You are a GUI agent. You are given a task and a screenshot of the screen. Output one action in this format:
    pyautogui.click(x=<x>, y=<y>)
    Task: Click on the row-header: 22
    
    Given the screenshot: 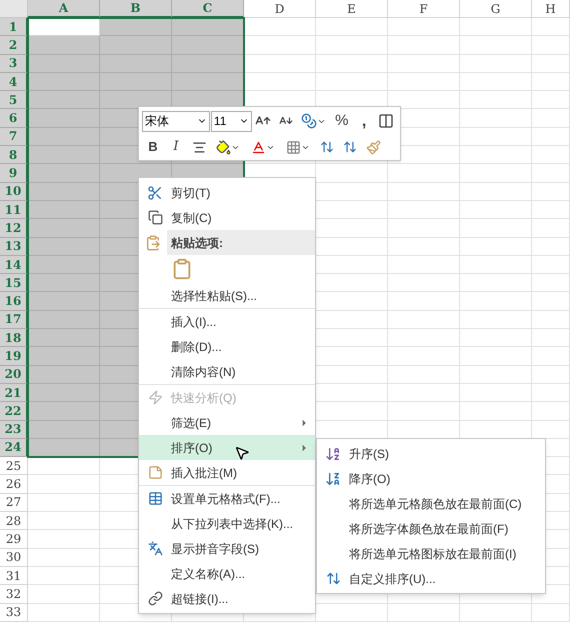 What is the action you would take?
    pyautogui.click(x=14, y=411)
    